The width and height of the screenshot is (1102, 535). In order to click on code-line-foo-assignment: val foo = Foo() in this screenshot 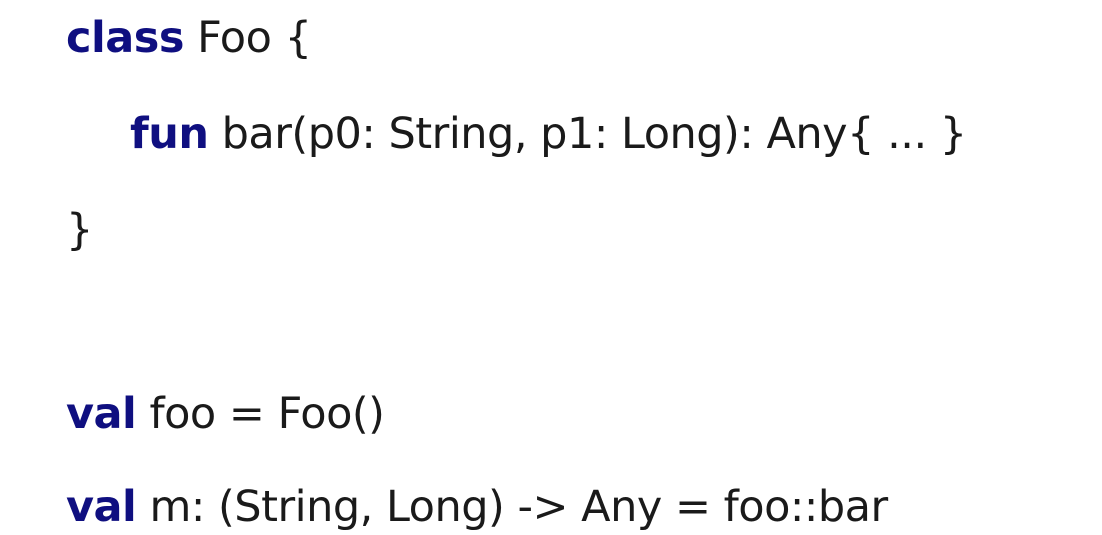, I will do `click(225, 414)`.